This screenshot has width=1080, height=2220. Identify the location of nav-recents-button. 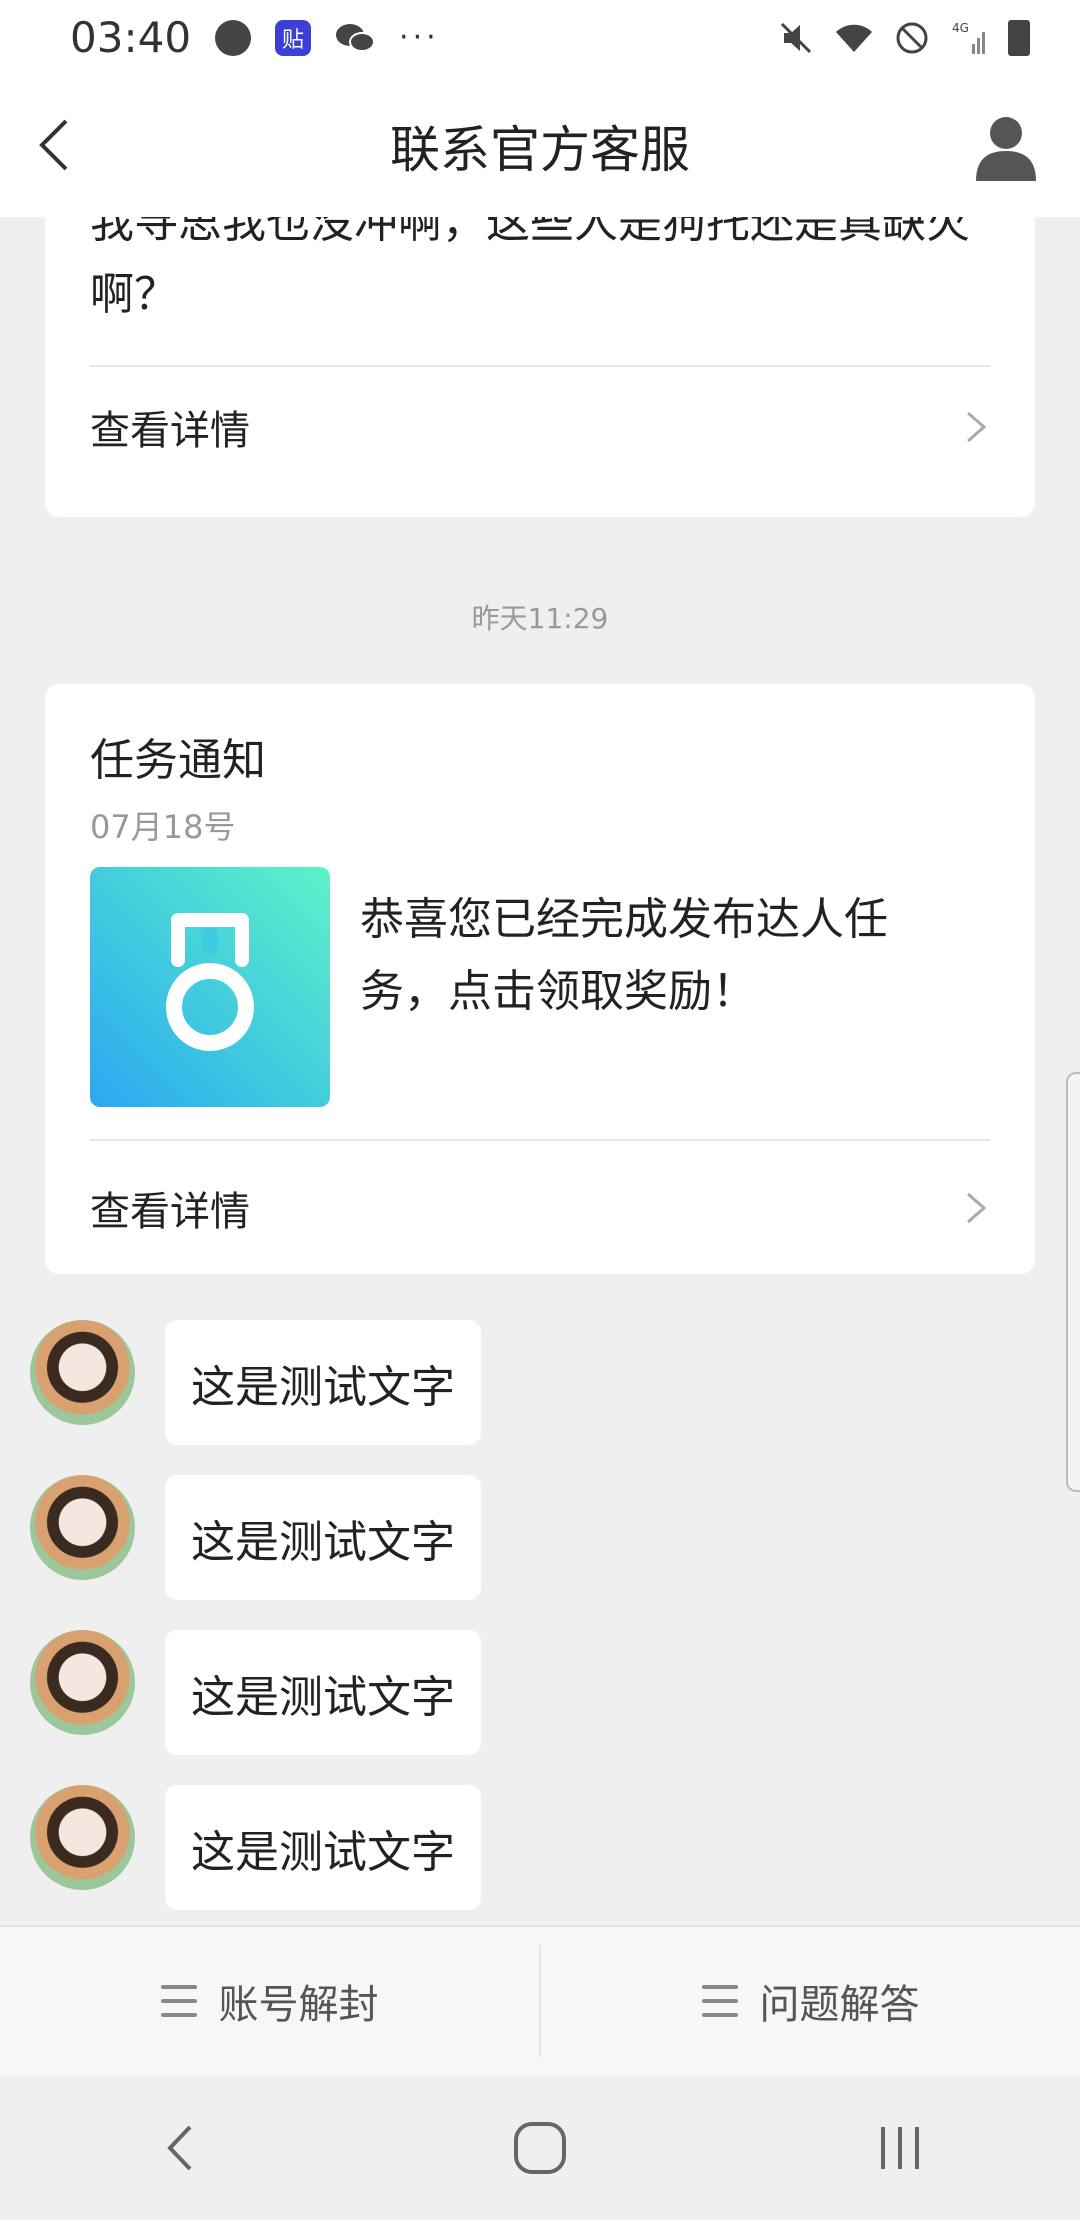
(900, 2148).